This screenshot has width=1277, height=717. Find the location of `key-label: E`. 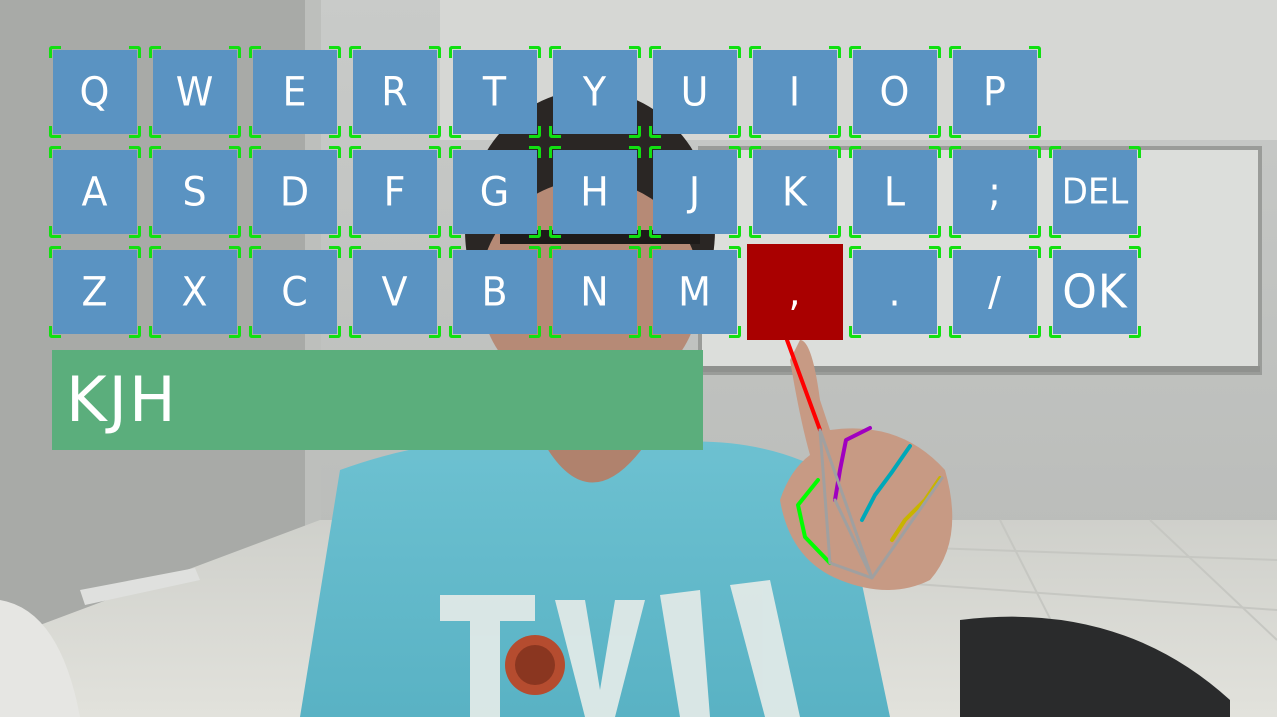

key-label: E is located at coordinates (295, 92).